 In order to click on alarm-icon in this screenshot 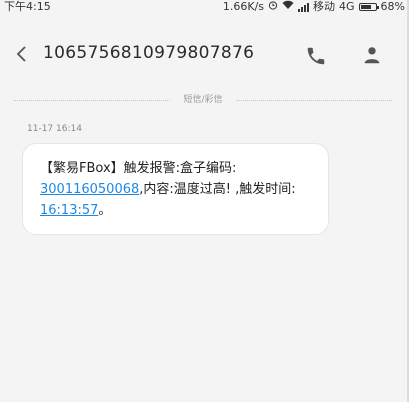, I will do `click(273, 7)`.